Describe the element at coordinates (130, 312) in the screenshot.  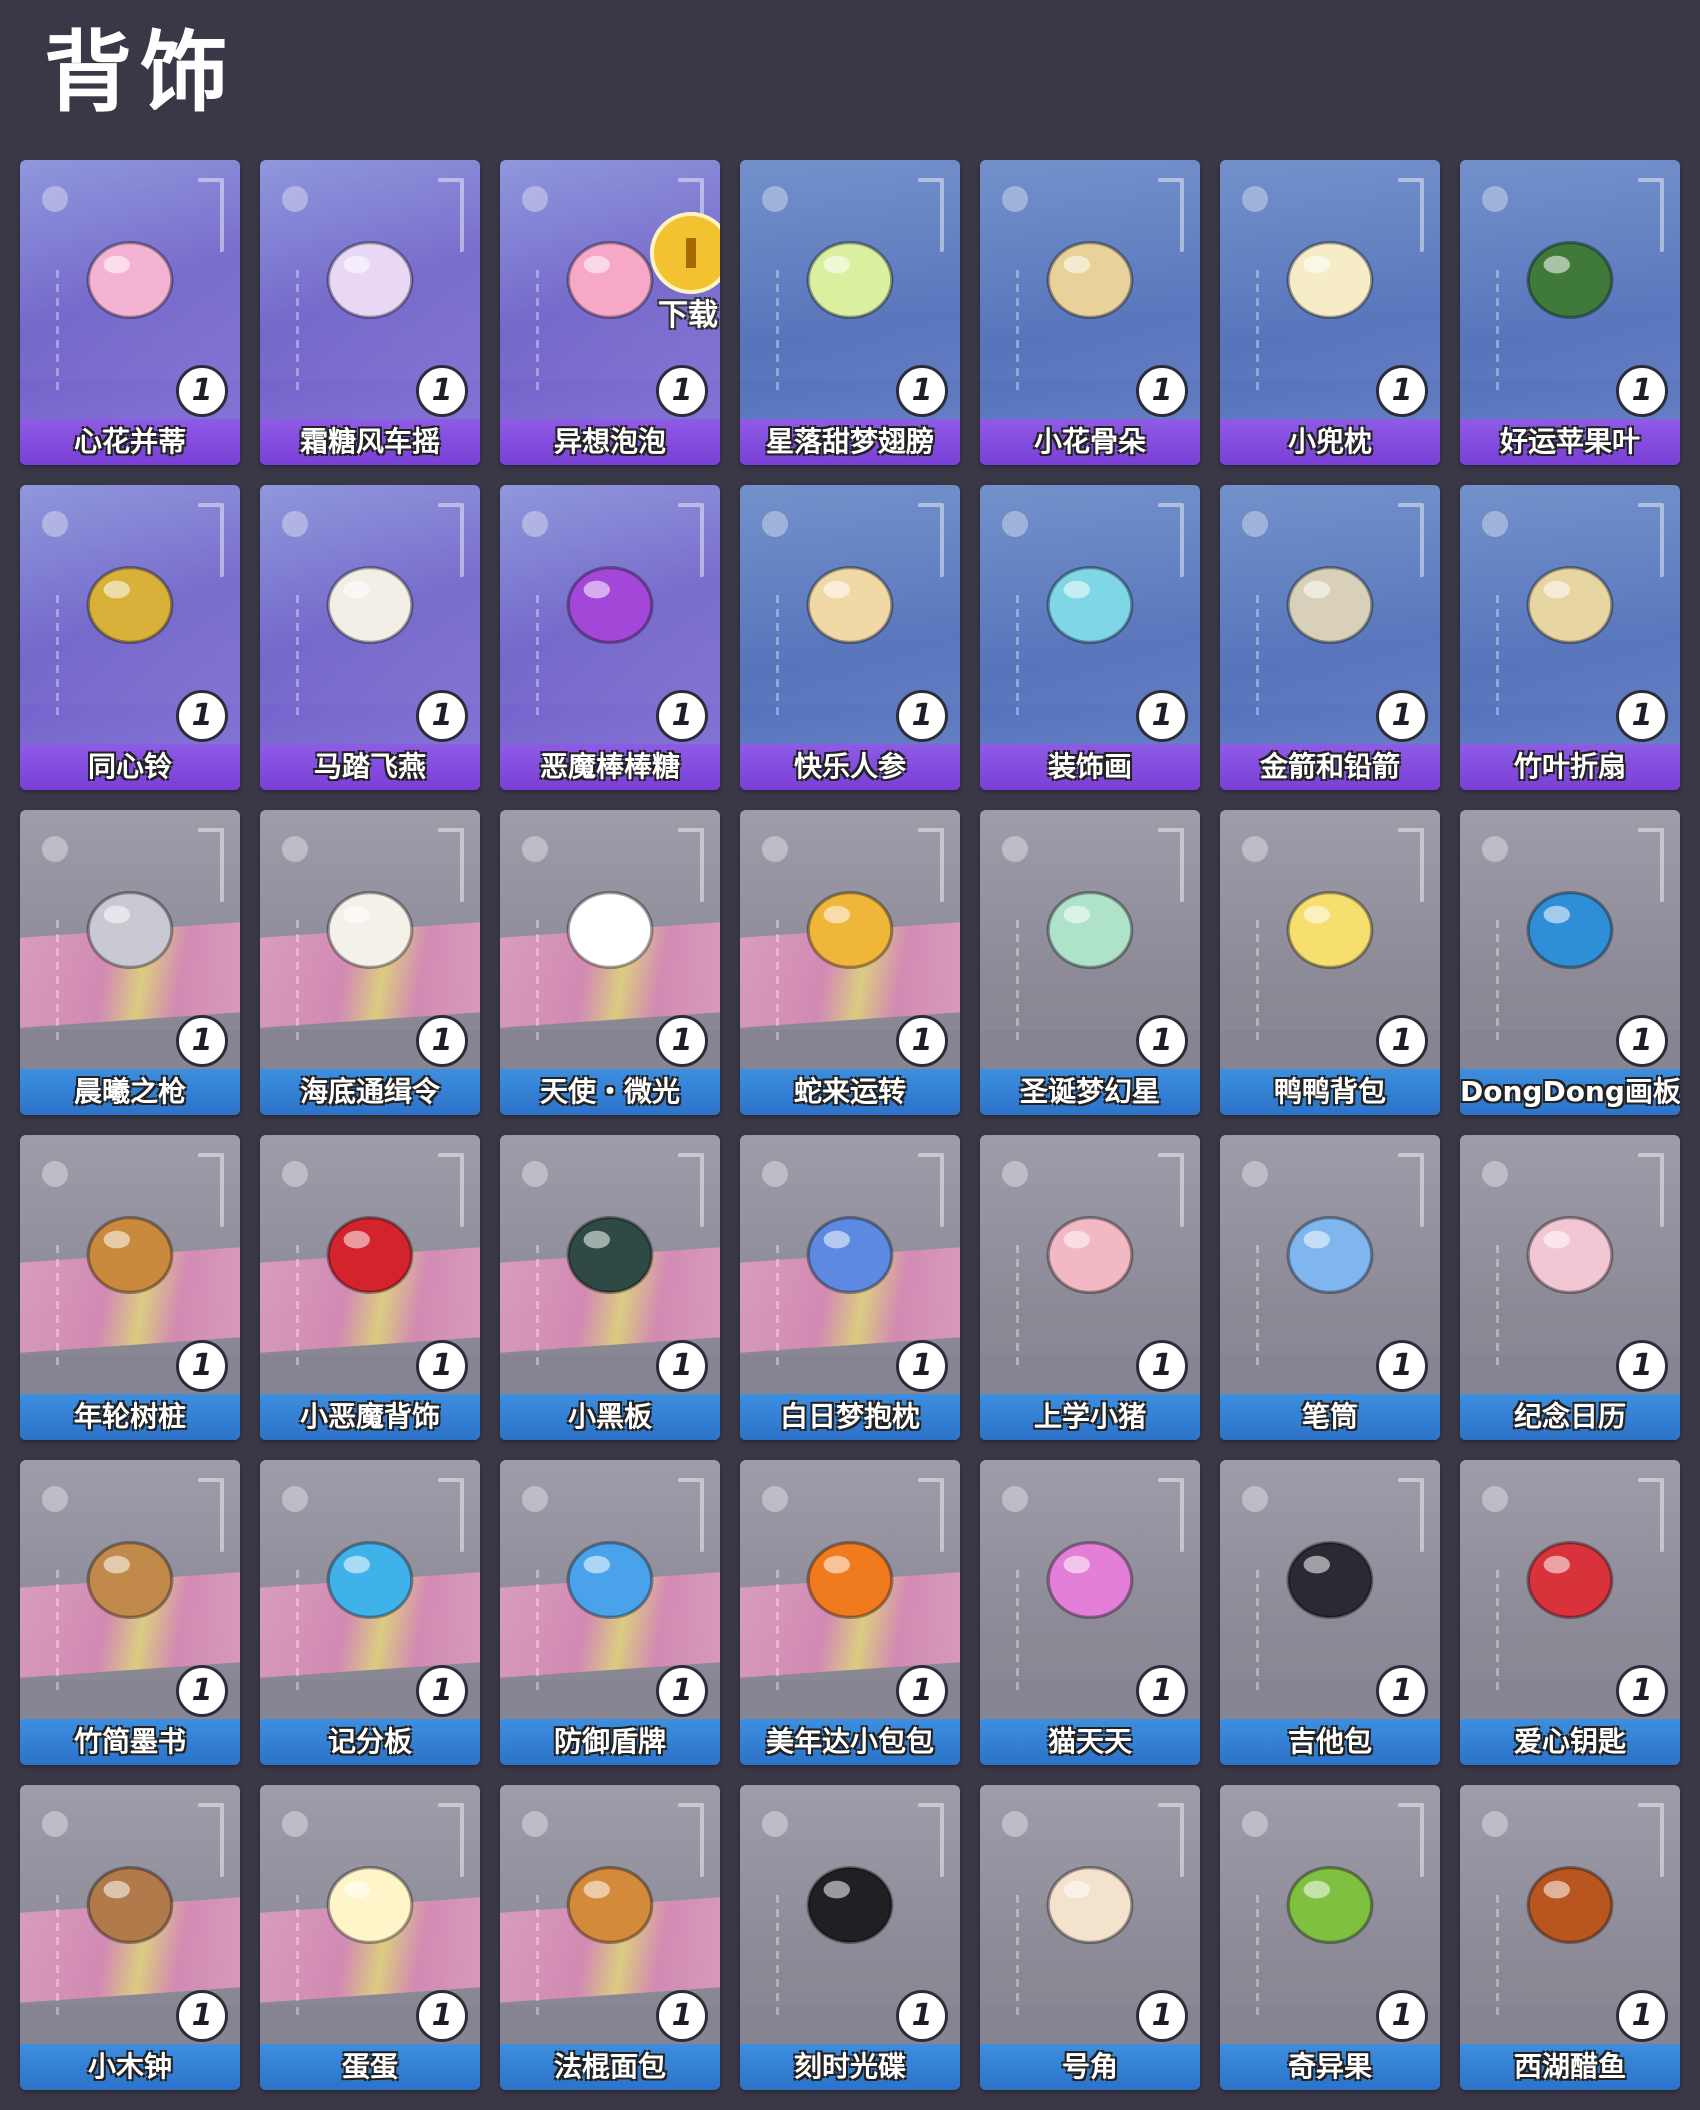
I see `item-card: 1 心花并蒂` at that location.